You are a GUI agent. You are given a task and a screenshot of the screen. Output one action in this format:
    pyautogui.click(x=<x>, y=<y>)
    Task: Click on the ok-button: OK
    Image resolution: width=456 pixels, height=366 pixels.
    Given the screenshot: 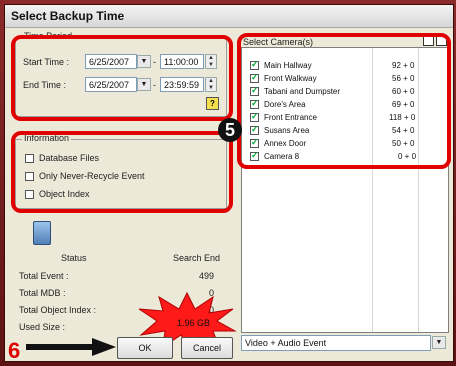 What is the action you would take?
    pyautogui.click(x=145, y=348)
    